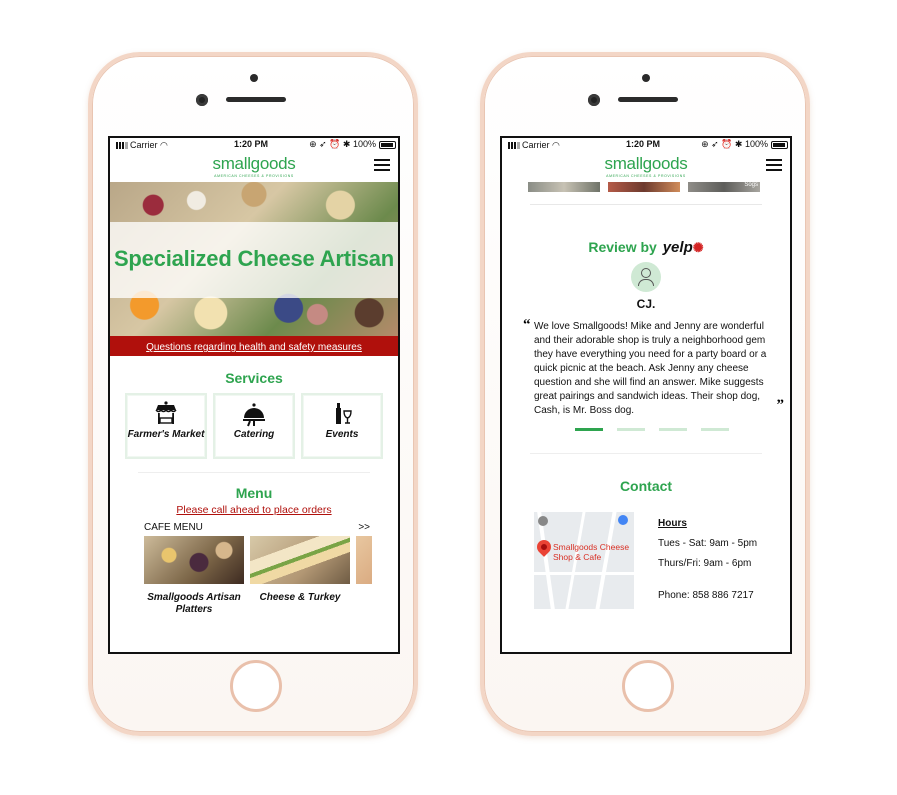  I want to click on service-label: Catering, so click(254, 434).